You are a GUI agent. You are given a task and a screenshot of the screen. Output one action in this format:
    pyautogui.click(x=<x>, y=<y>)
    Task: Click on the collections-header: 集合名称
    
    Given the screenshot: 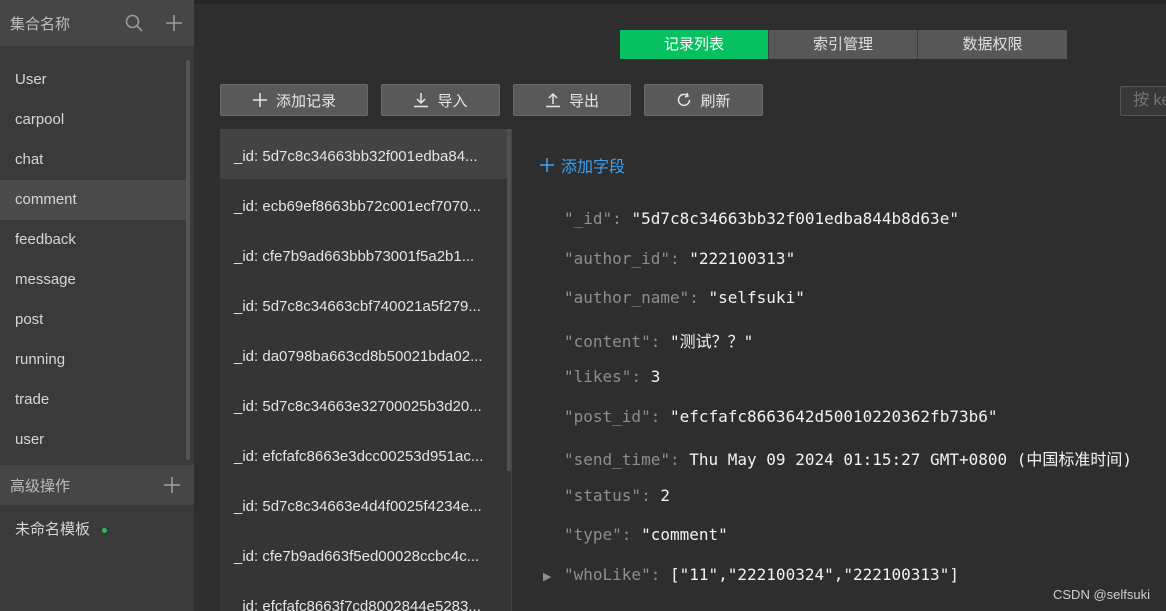 What is the action you would take?
    pyautogui.click(x=97, y=23)
    